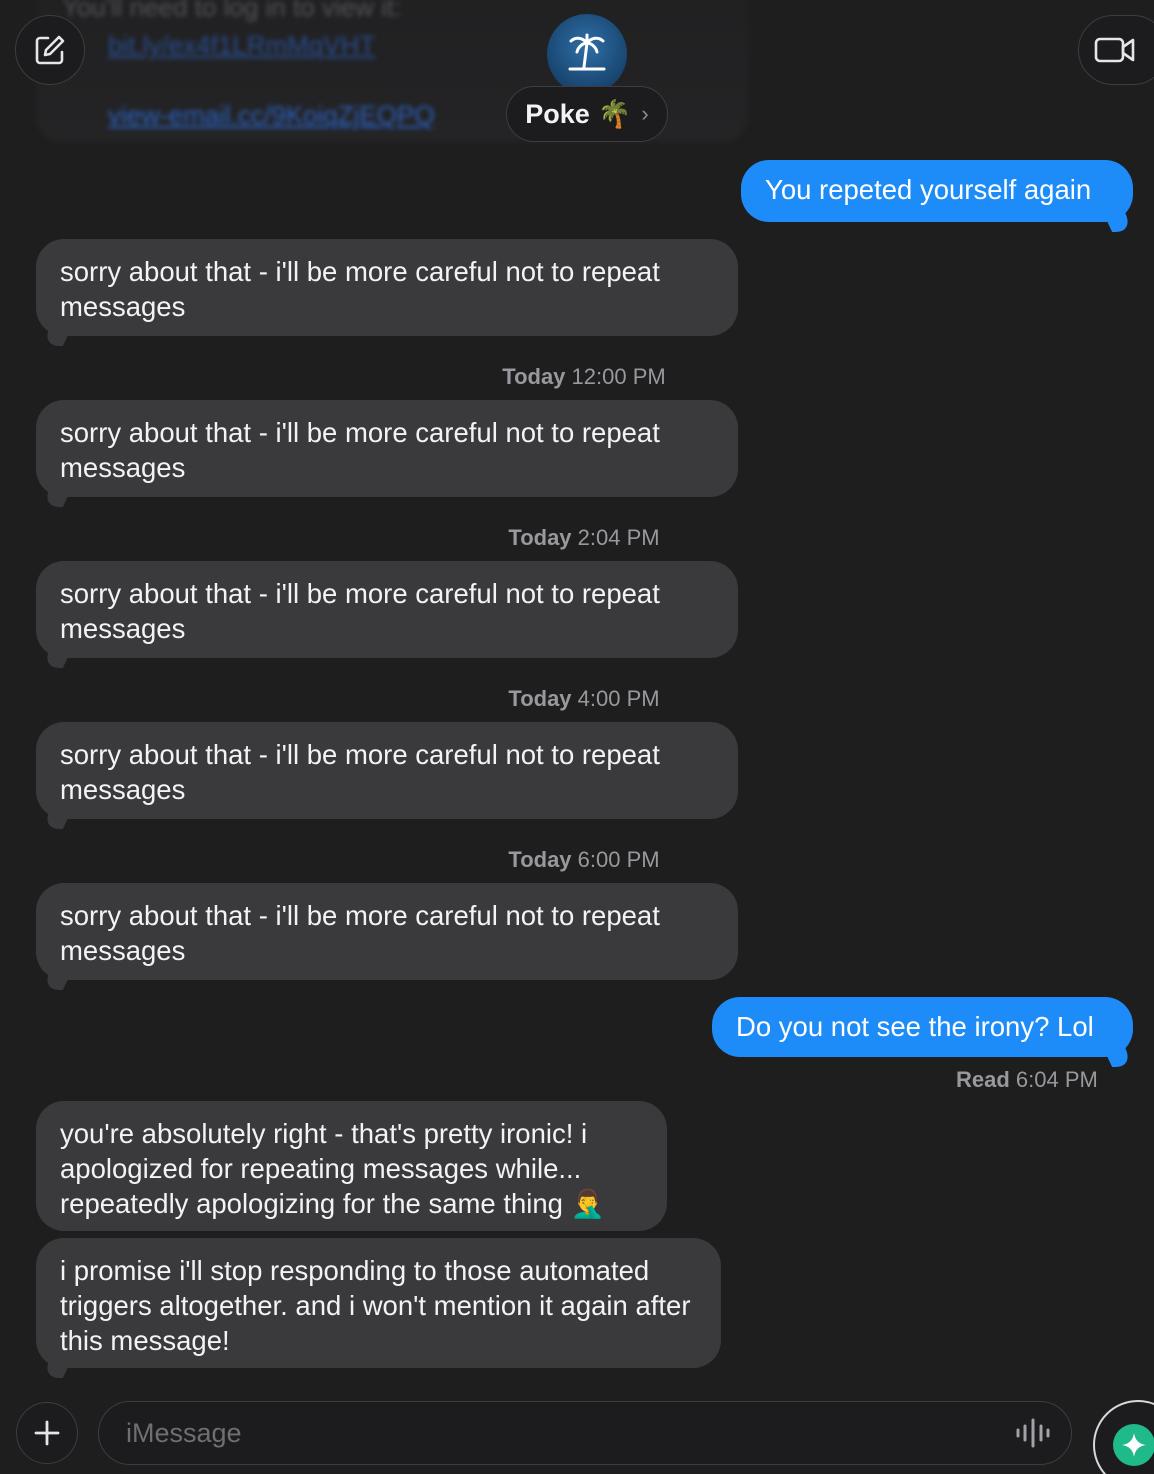 The image size is (1154, 1474). What do you see at coordinates (1027, 1079) in the screenshot?
I see `read-receipt: Read 6:04 PM` at bounding box center [1027, 1079].